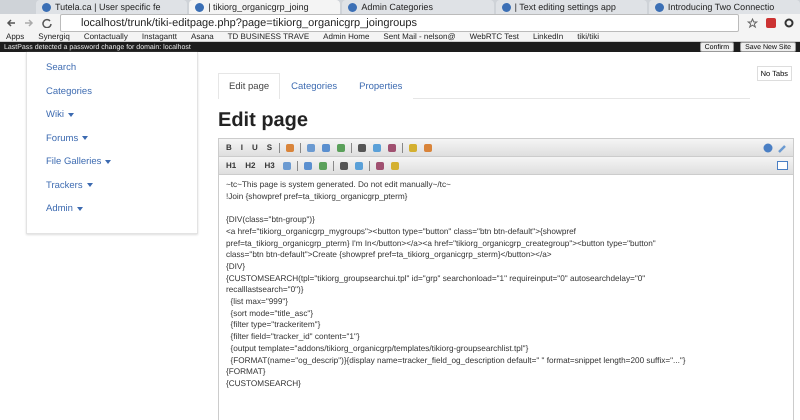  I want to click on browser-tab: Tutela.ca | User specific fe, so click(112, 7).